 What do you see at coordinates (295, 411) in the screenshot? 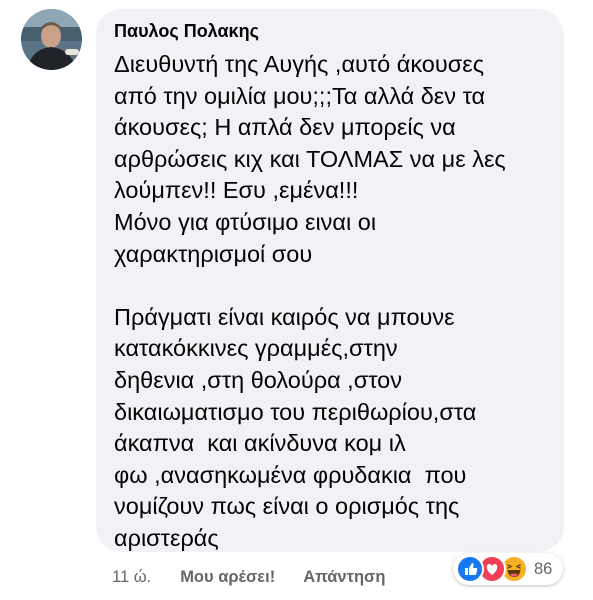
I see `comment-line: δικαιωματισμο του περιθωρίου,στα` at bounding box center [295, 411].